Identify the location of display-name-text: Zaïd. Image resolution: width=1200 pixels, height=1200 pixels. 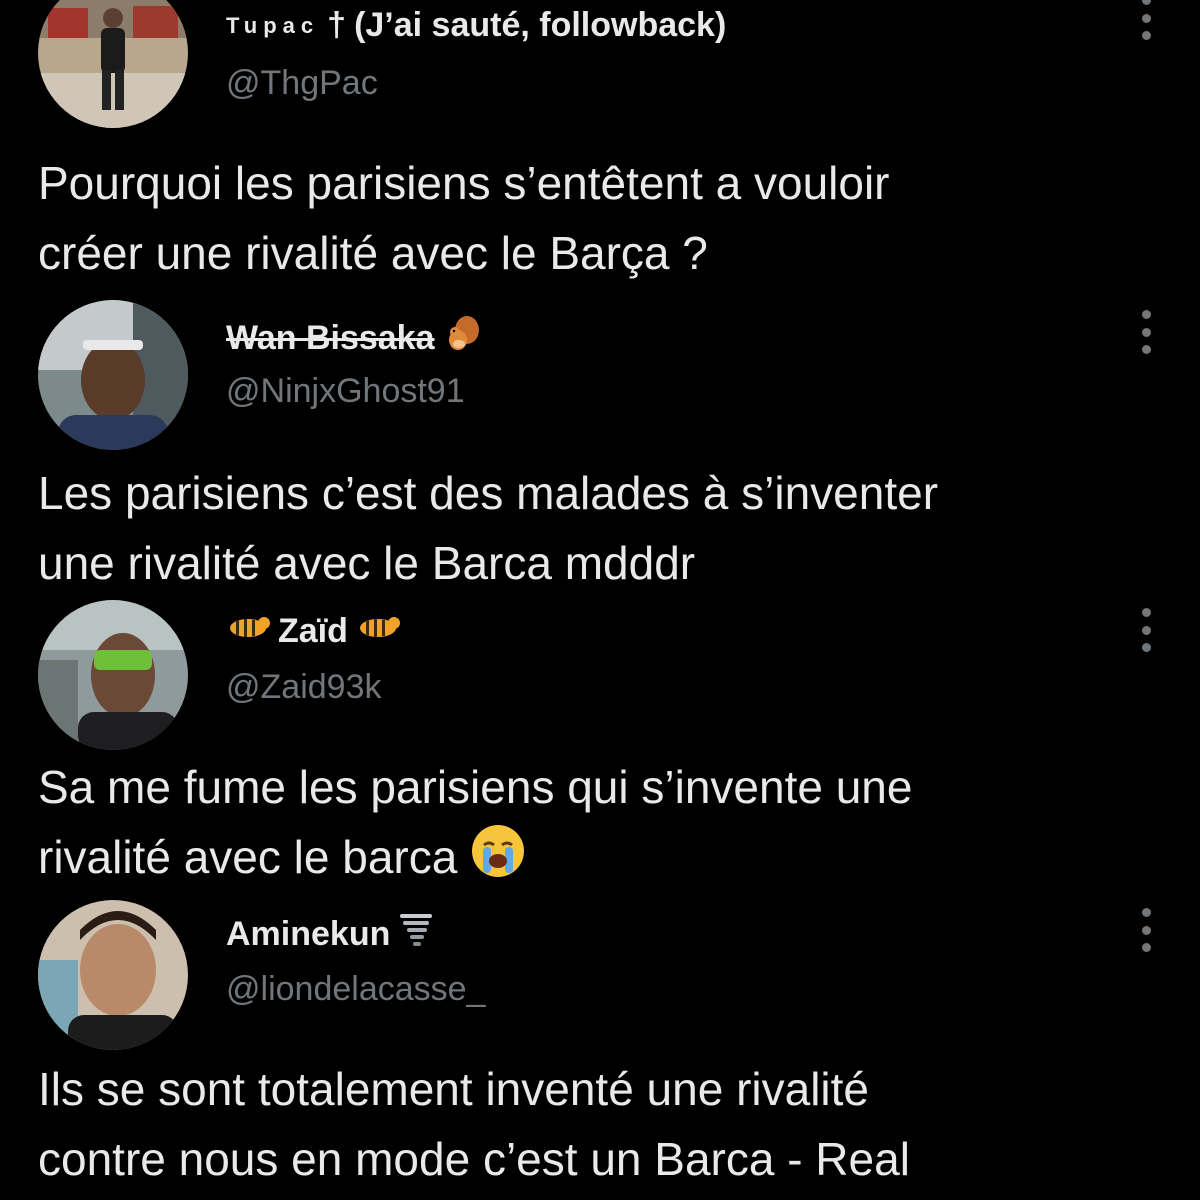
(313, 631).